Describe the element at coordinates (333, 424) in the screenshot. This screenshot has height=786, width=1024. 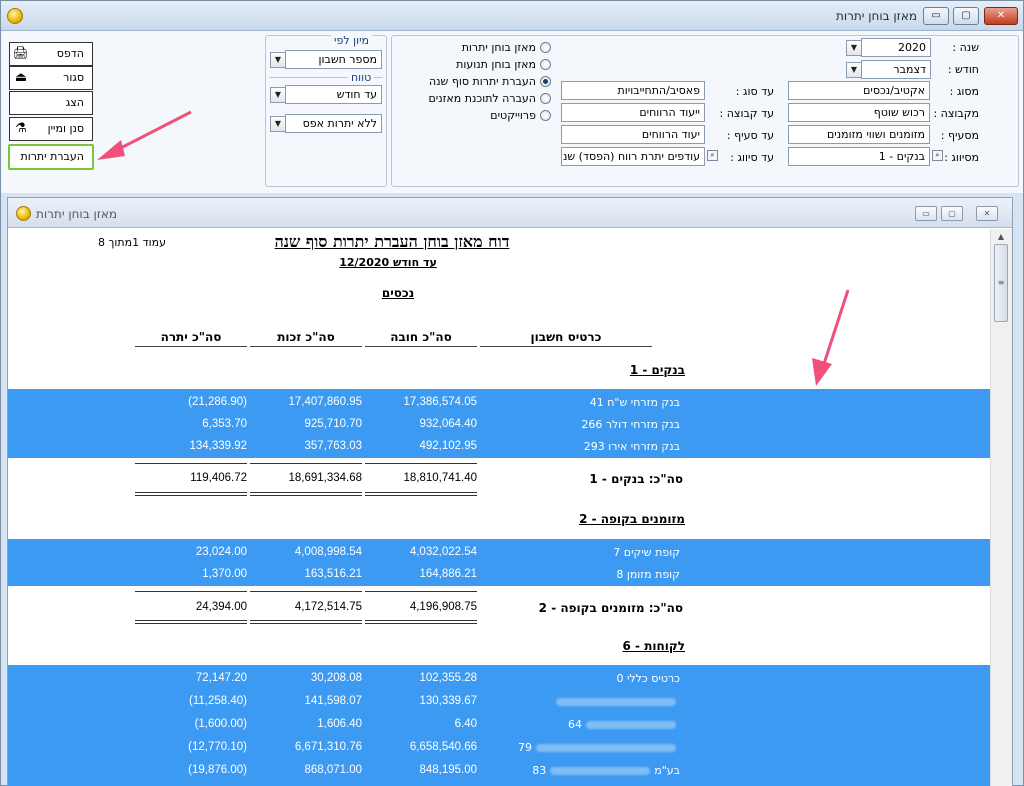
I see `cell-credit: 925,710.70` at that location.